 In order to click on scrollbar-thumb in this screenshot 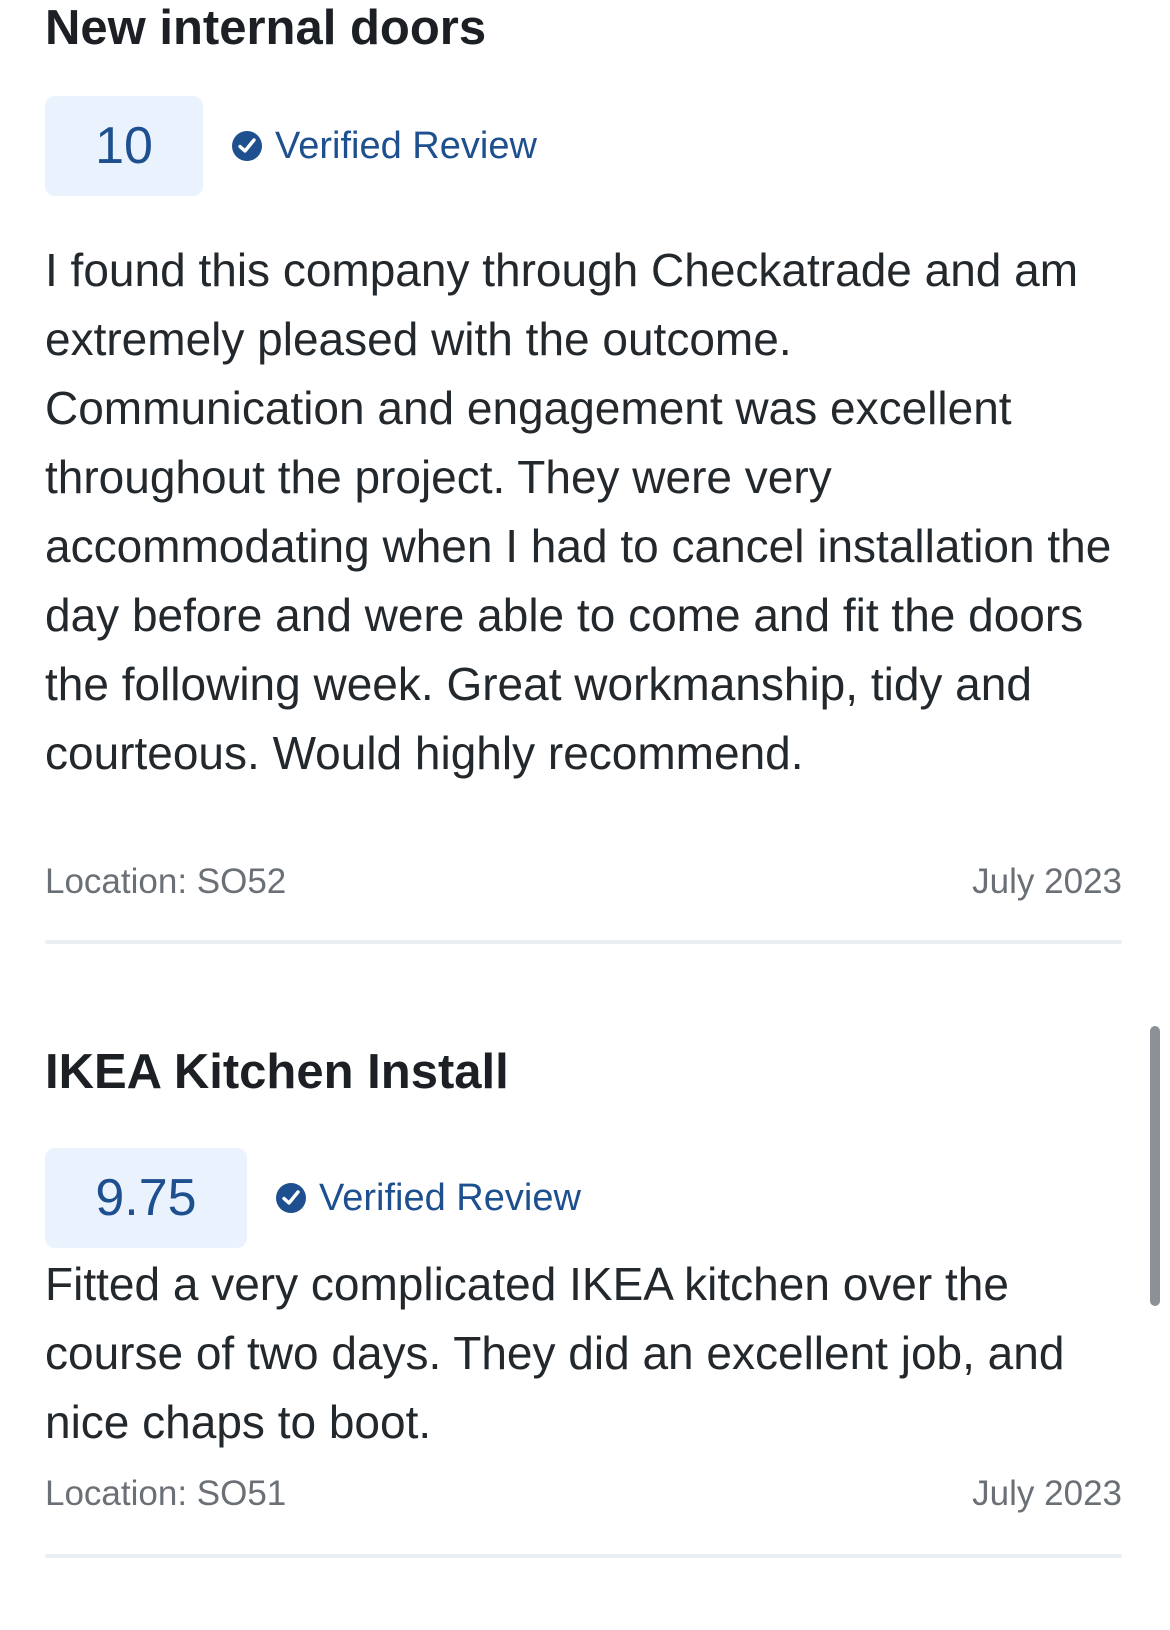, I will do `click(1155, 1166)`.